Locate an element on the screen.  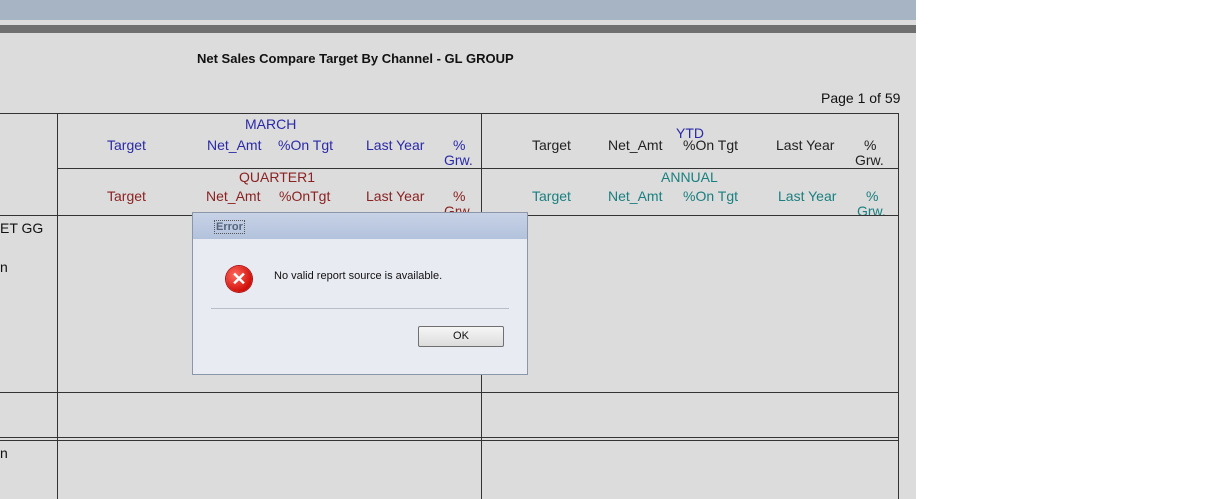
dialog-separator is located at coordinates (360, 308).